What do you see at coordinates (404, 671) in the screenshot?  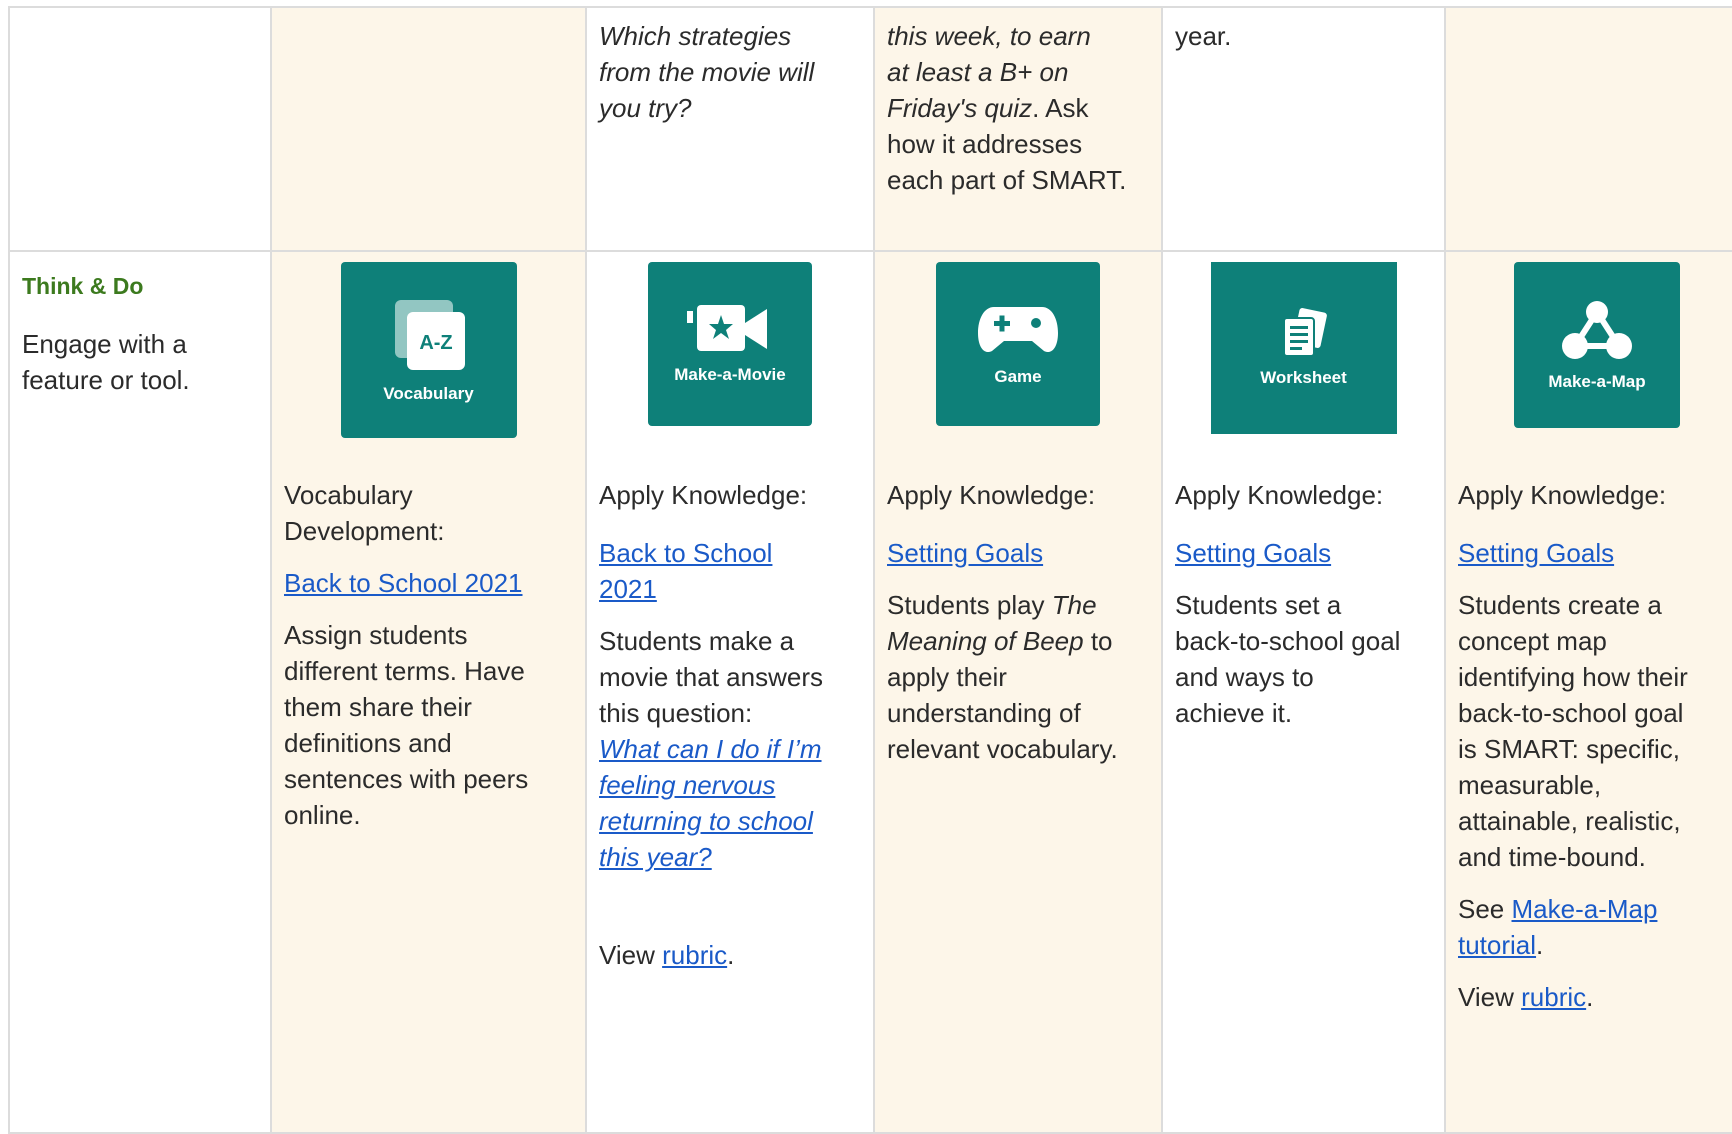 I see `vocabulary-body-line: different terms. Have` at bounding box center [404, 671].